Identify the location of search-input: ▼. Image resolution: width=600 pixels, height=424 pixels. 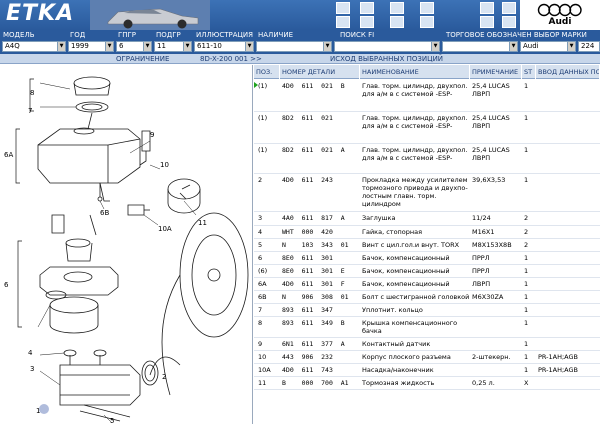
(387, 46).